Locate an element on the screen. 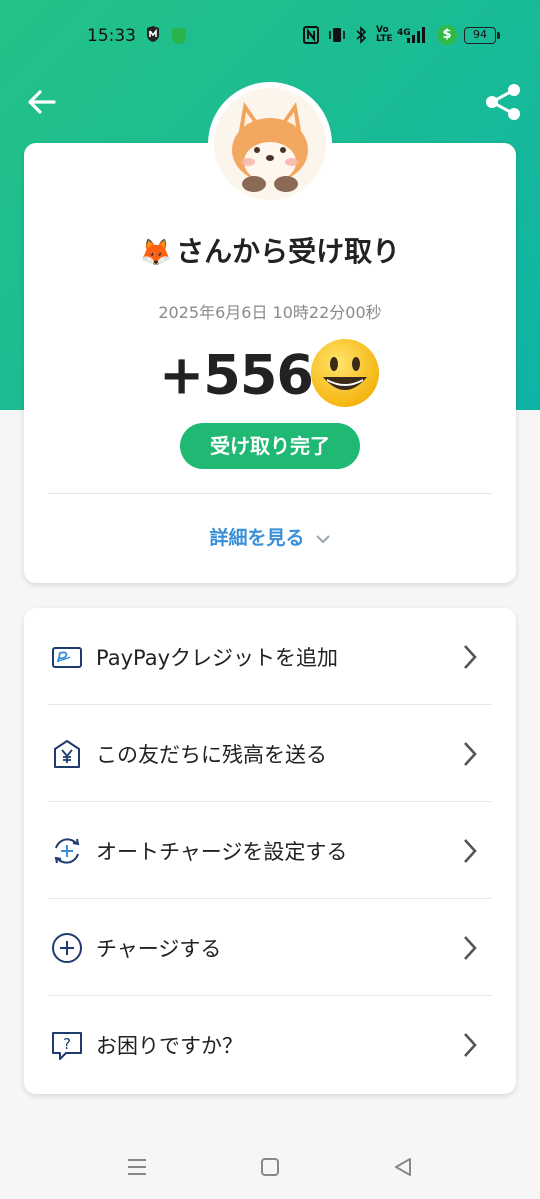  view-details-link: 詳細を見る is located at coordinates (270, 536).